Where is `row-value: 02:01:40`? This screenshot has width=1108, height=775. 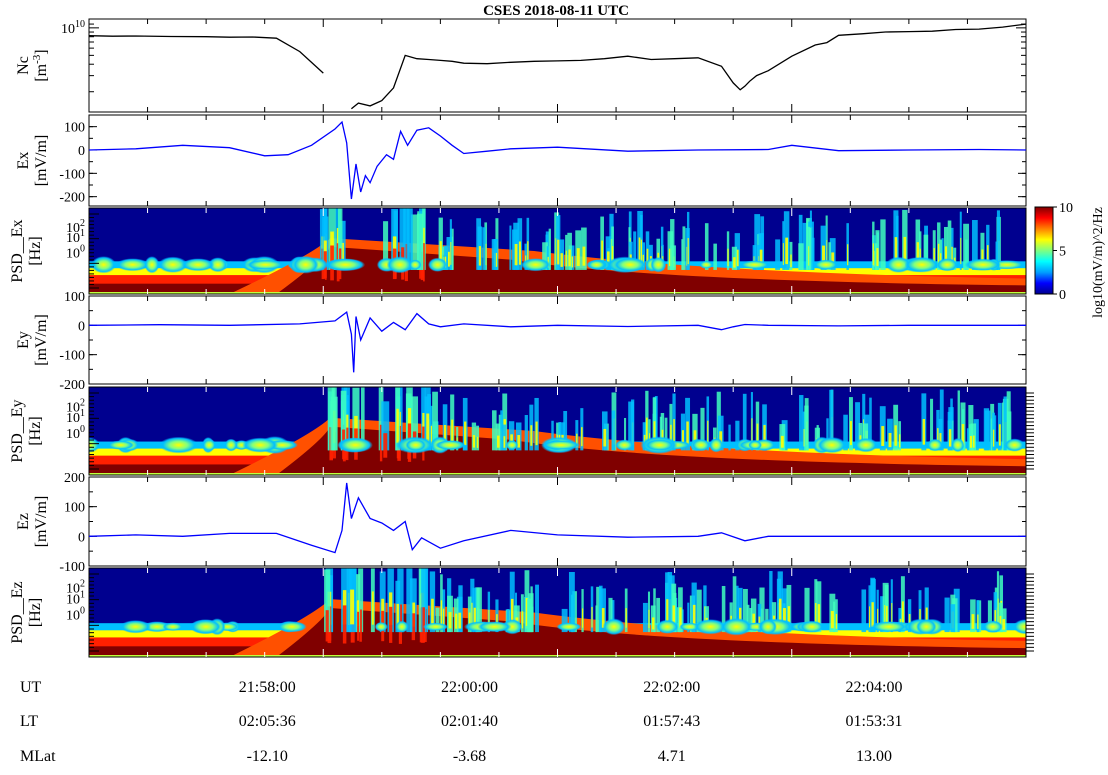 row-value: 02:01:40 is located at coordinates (469, 721).